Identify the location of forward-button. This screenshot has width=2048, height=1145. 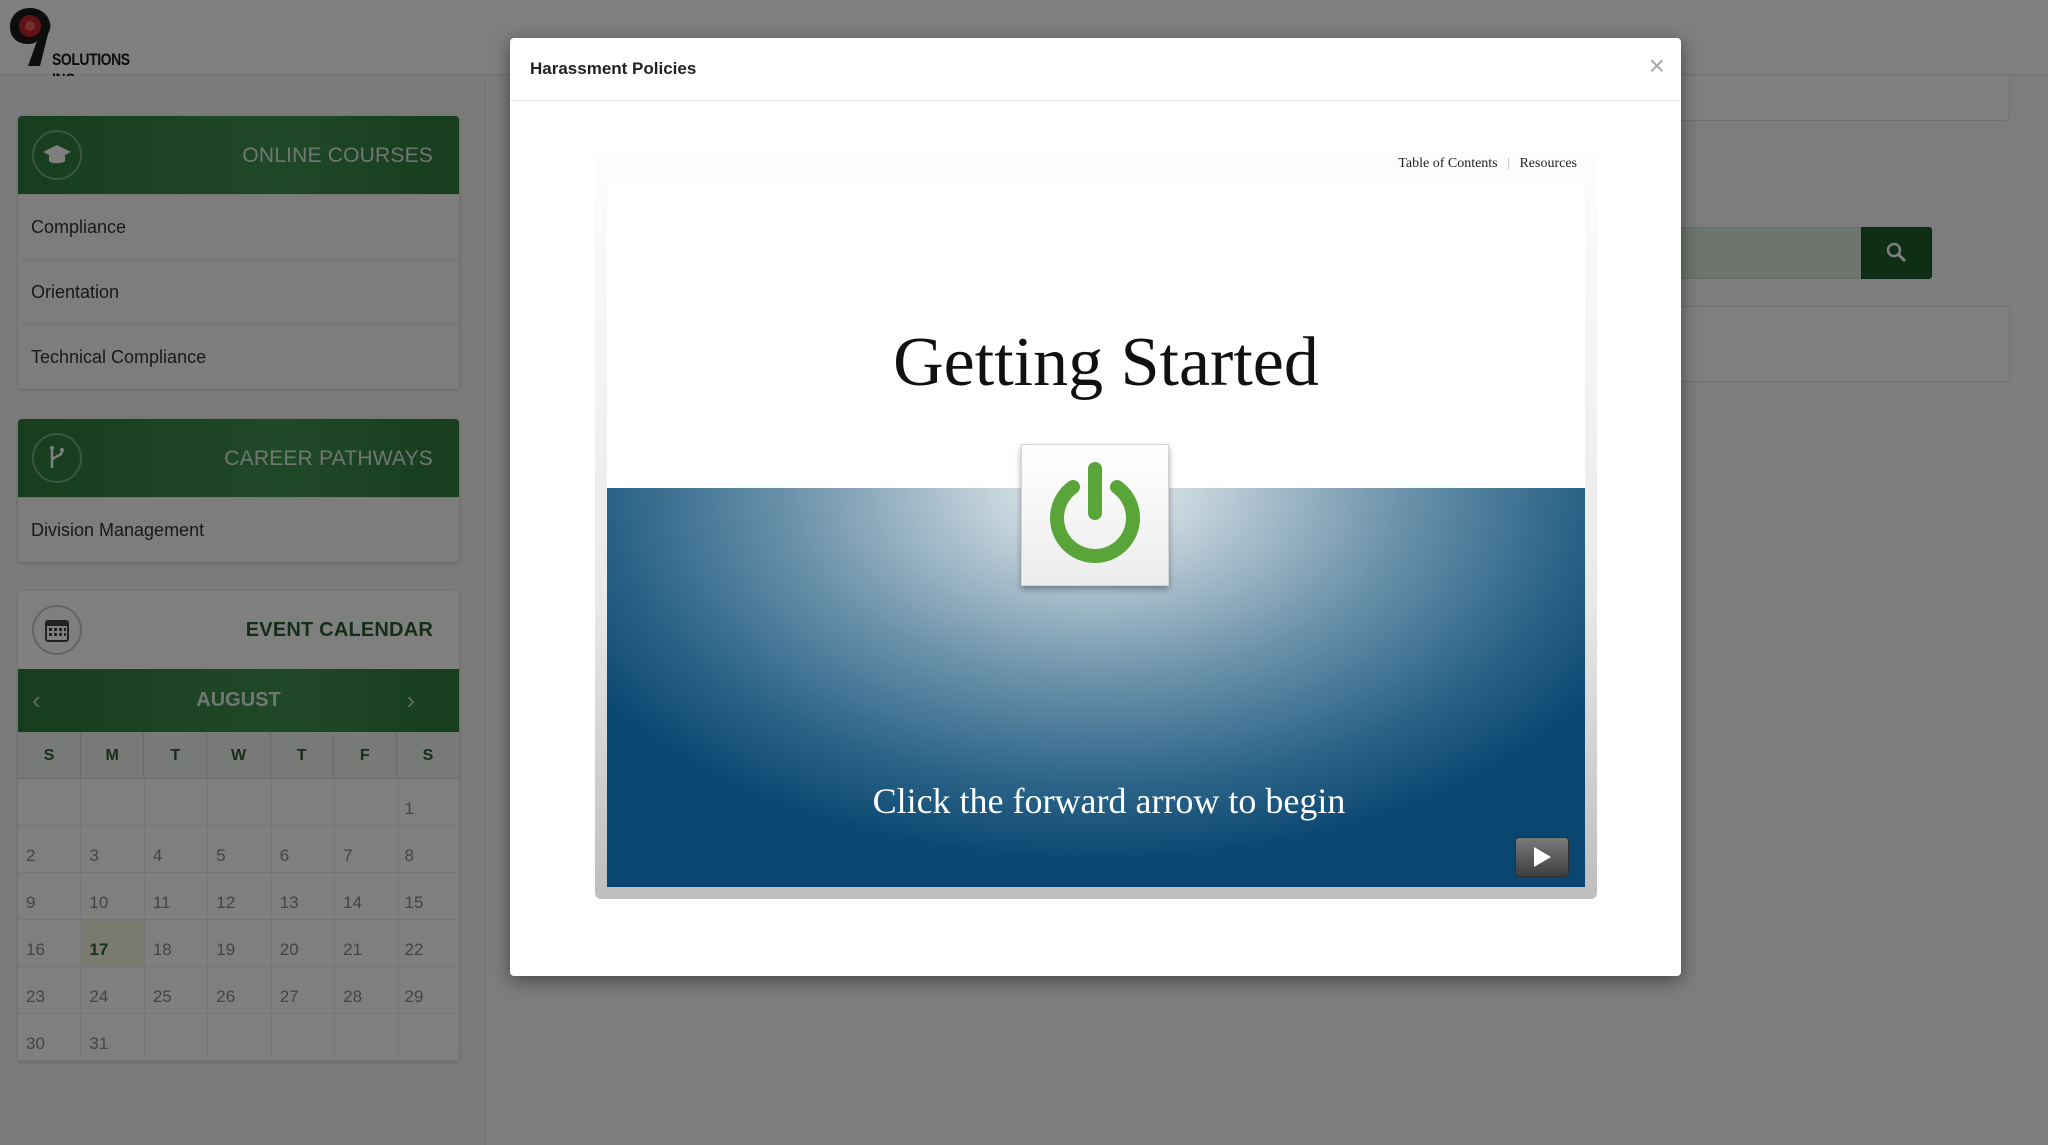
(1542, 857).